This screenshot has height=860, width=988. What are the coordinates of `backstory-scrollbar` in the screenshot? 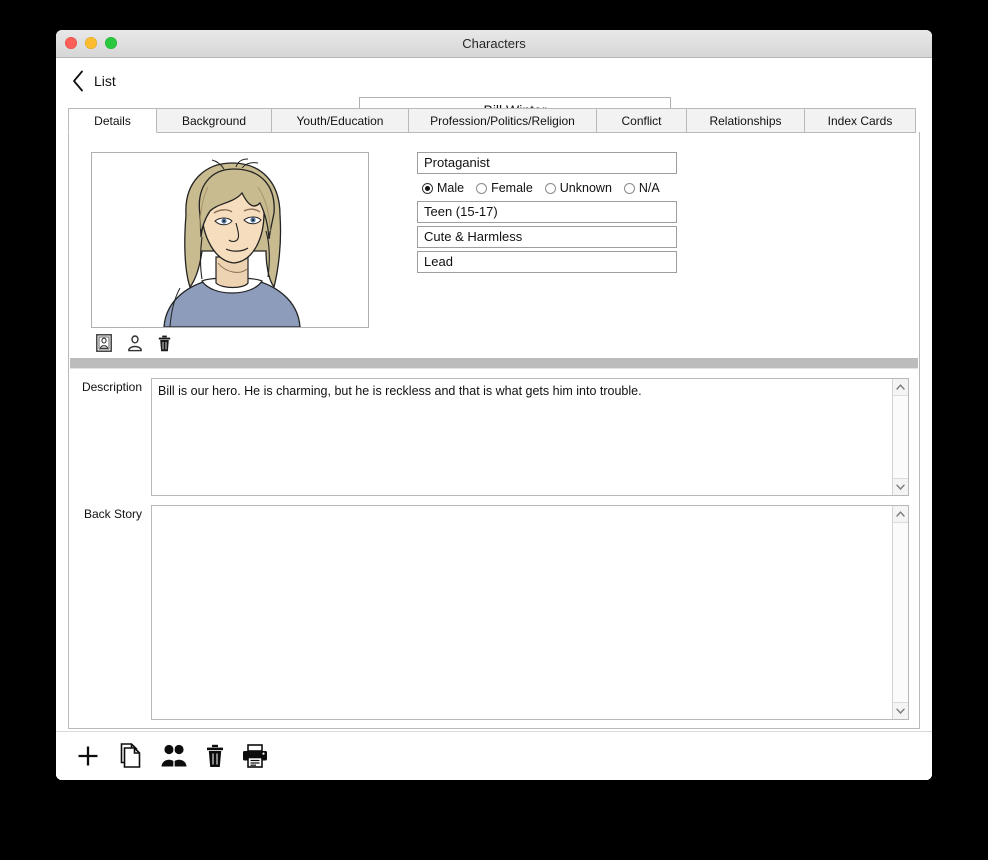 It's located at (900, 612).